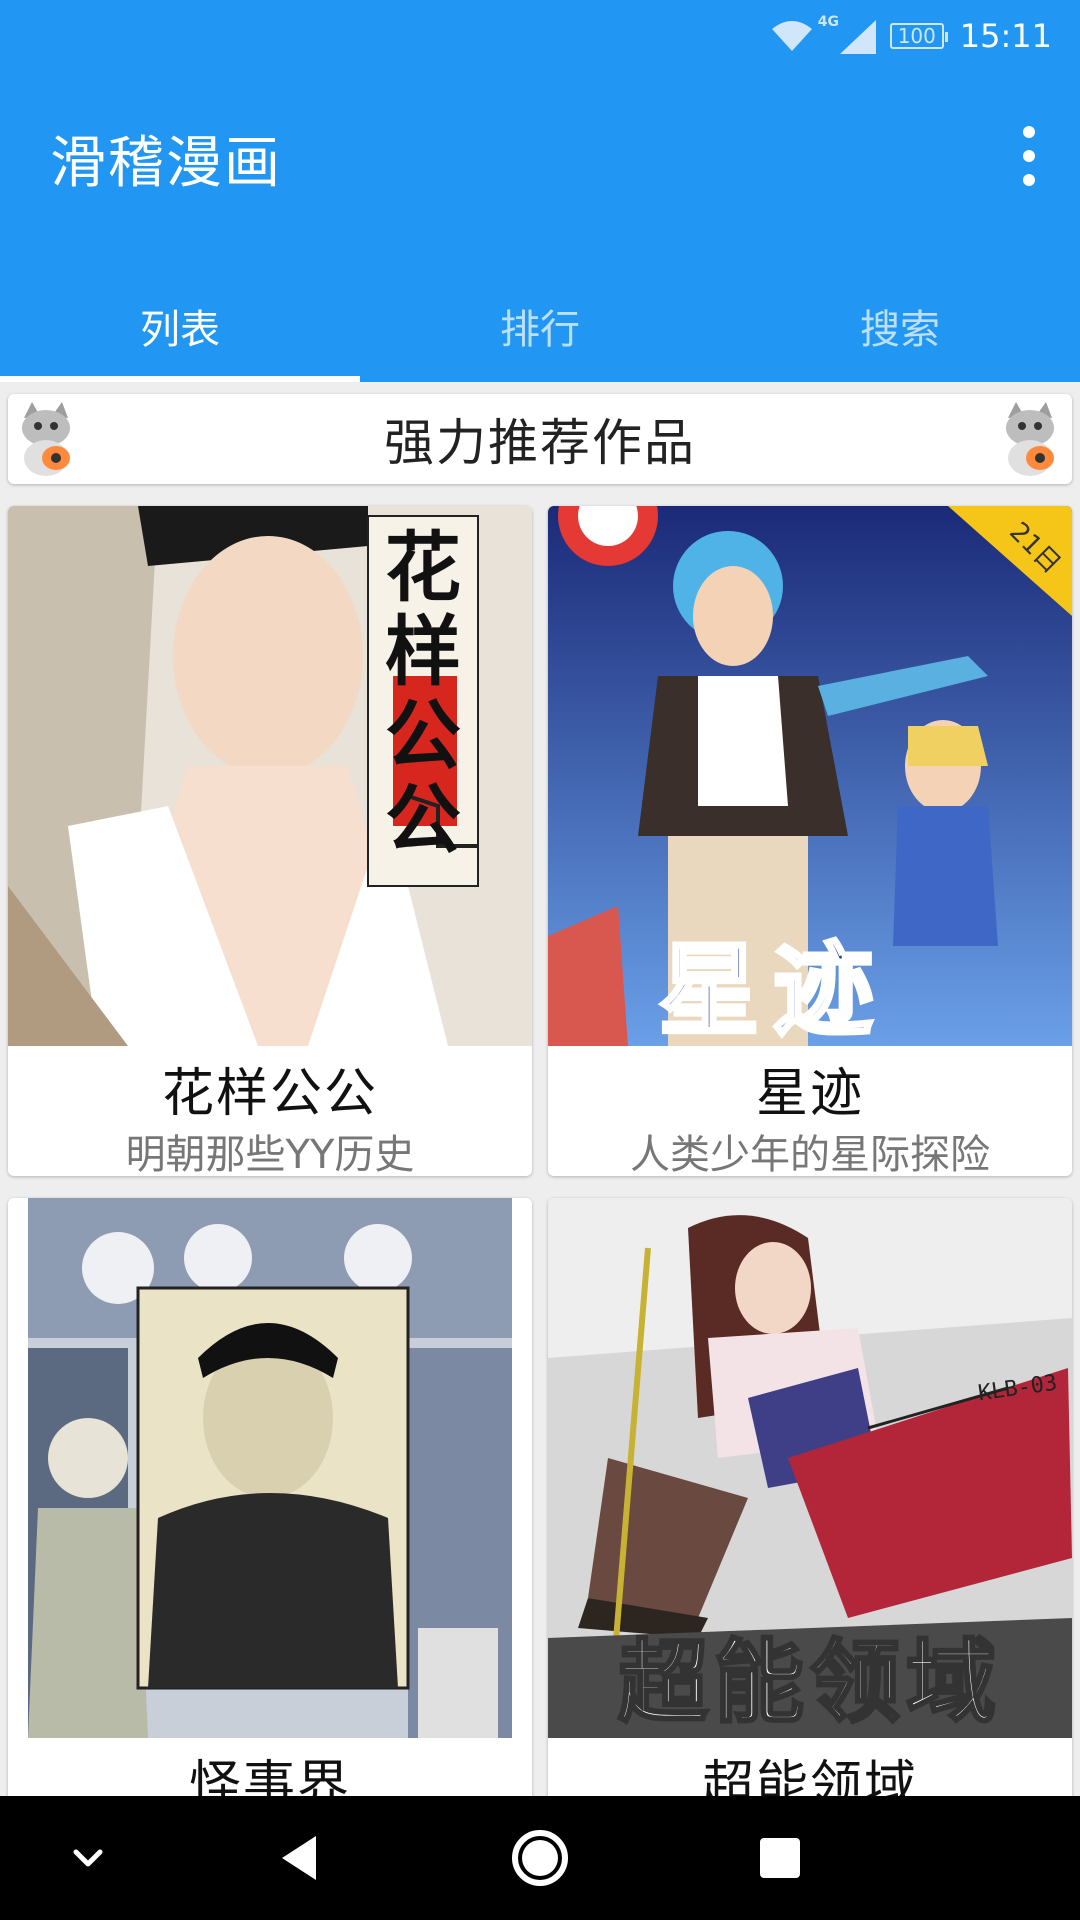 The width and height of the screenshot is (1080, 1920). Describe the element at coordinates (300, 1858) in the screenshot. I see `back-triangle-icon` at that location.